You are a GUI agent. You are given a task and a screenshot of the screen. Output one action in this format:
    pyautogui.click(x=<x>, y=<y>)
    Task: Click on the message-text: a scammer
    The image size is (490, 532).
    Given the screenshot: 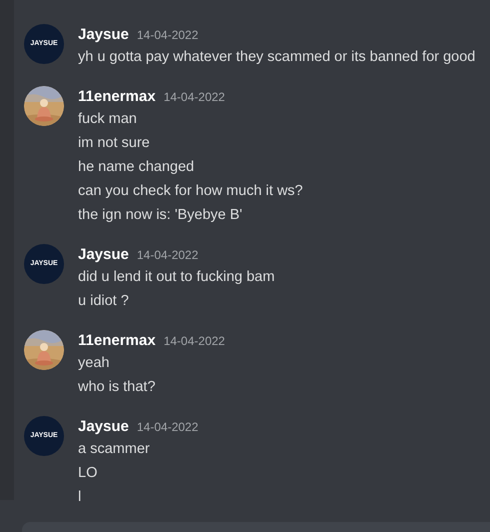 What is the action you would take?
    pyautogui.click(x=114, y=449)
    